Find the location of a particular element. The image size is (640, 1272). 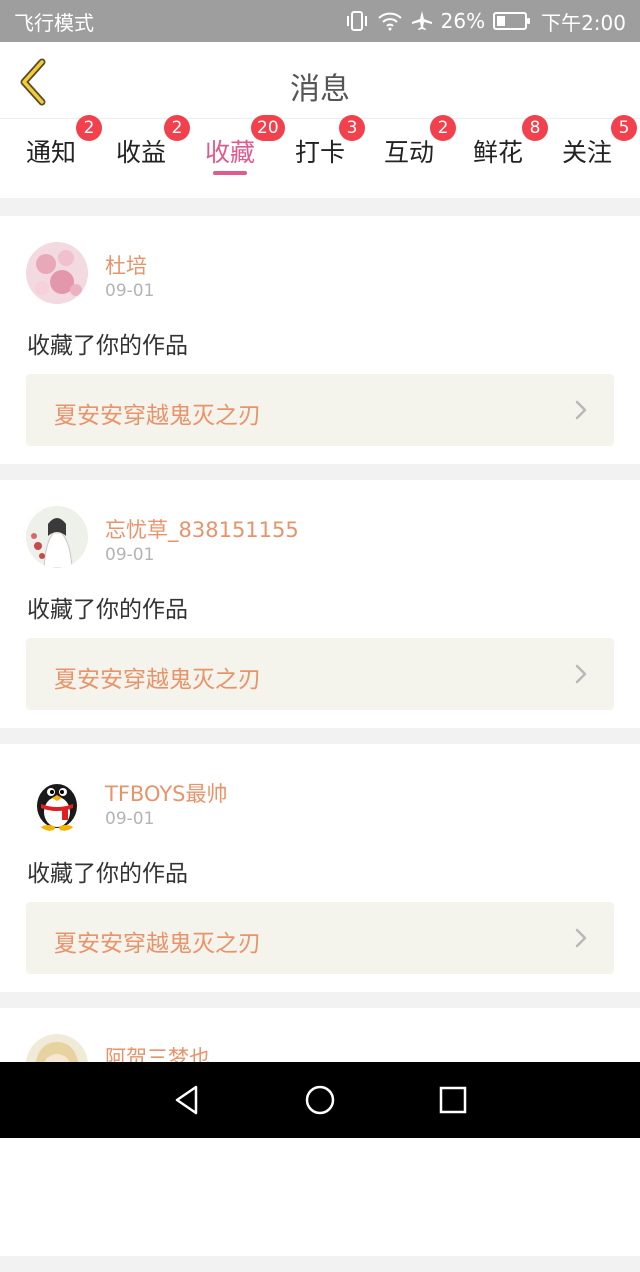

battery-icon is located at coordinates (512, 21).